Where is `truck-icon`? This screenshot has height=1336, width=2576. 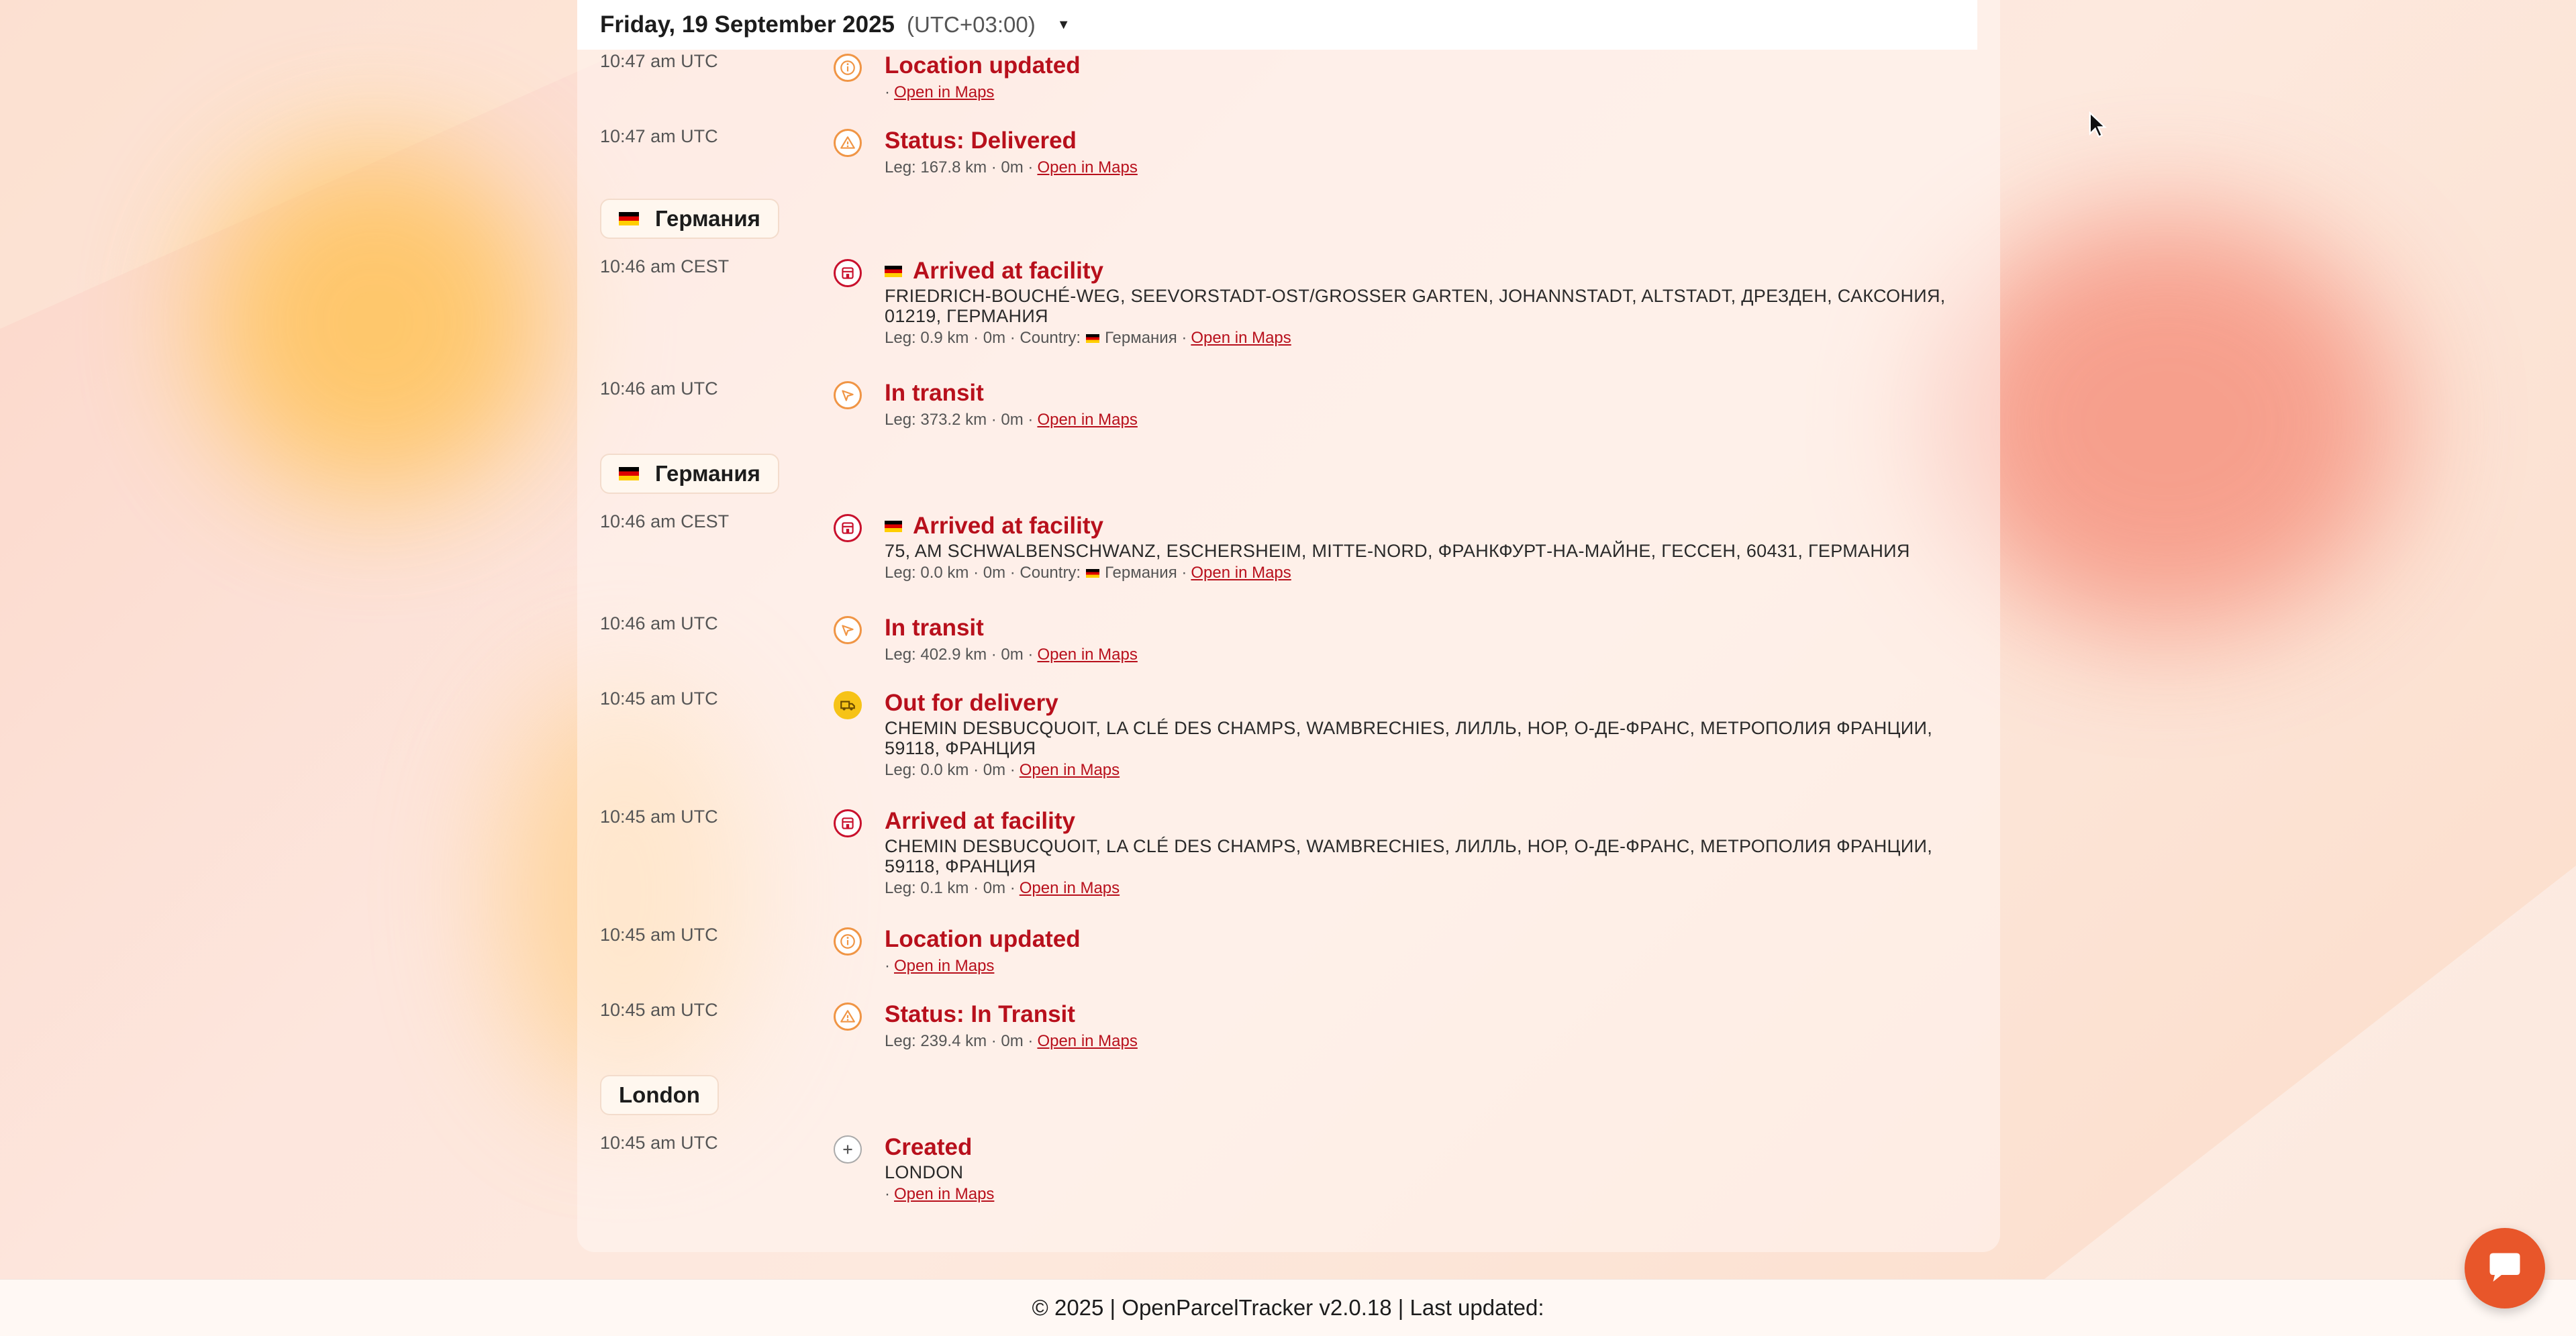
truck-icon is located at coordinates (848, 705).